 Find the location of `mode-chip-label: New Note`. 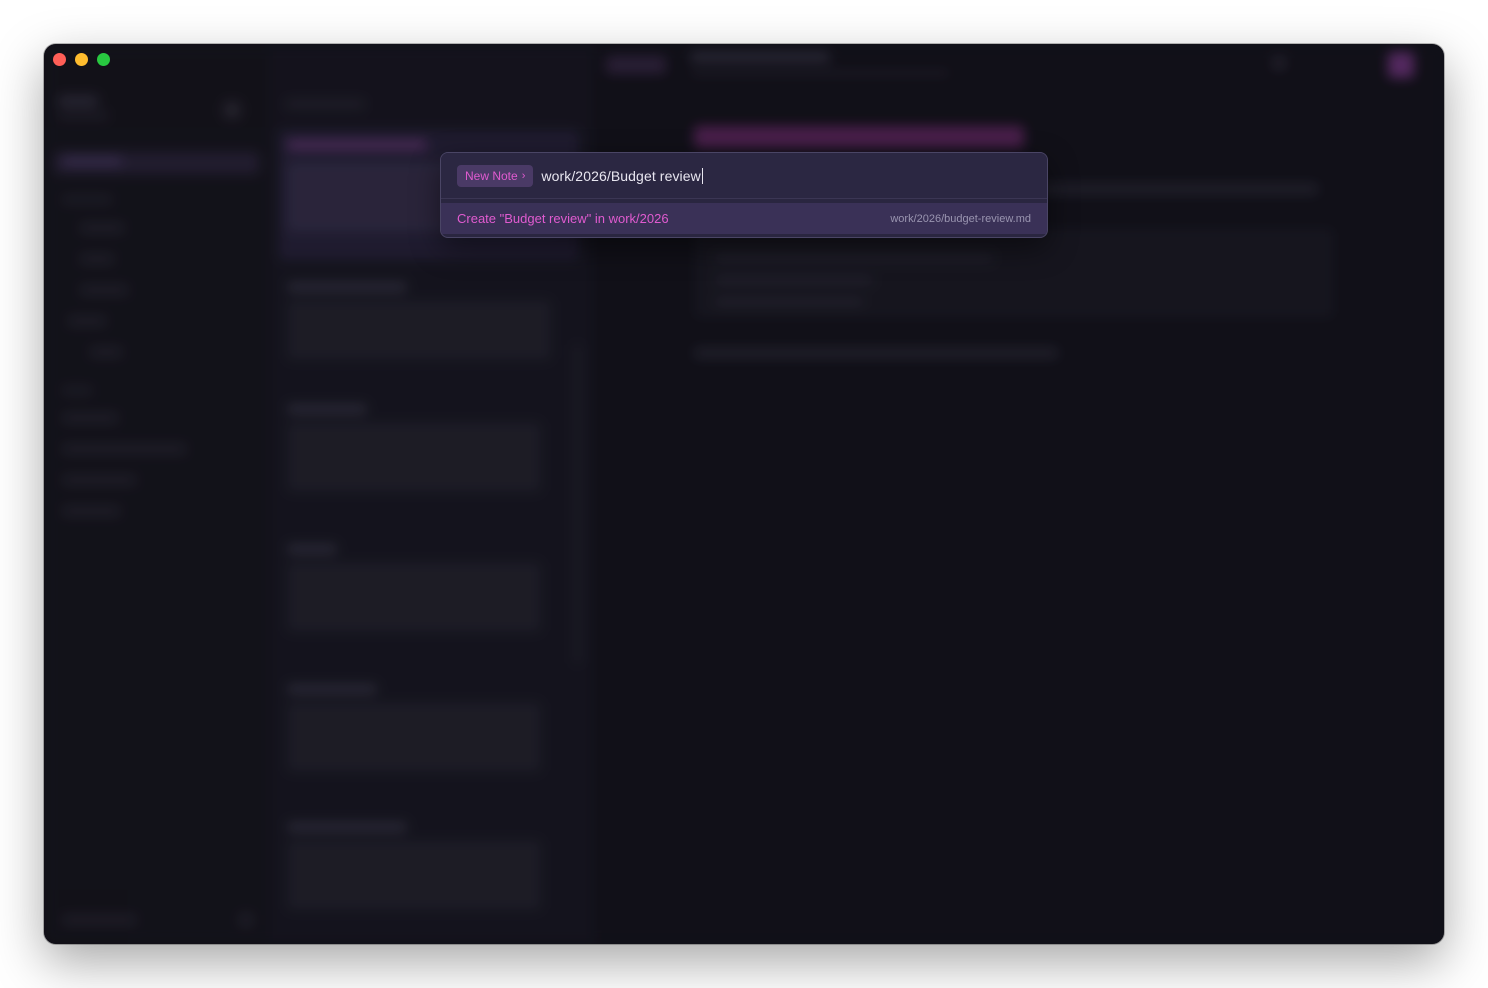

mode-chip-label: New Note is located at coordinates (491, 175).